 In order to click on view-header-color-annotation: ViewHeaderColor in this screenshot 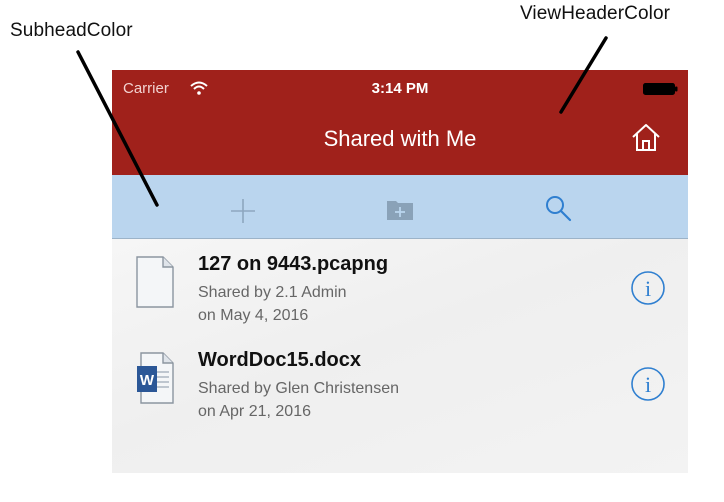, I will do `click(595, 13)`.